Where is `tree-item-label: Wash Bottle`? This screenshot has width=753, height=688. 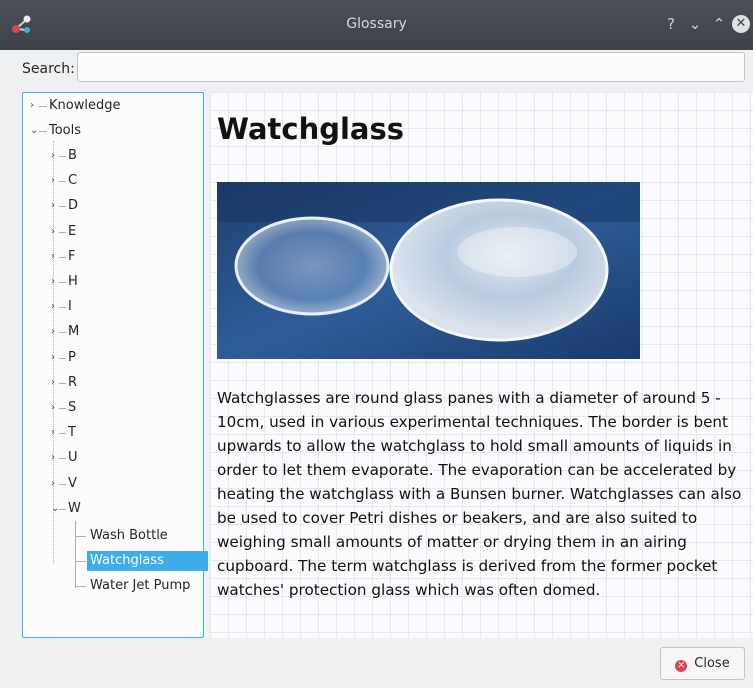 tree-item-label: Wash Bottle is located at coordinates (129, 535).